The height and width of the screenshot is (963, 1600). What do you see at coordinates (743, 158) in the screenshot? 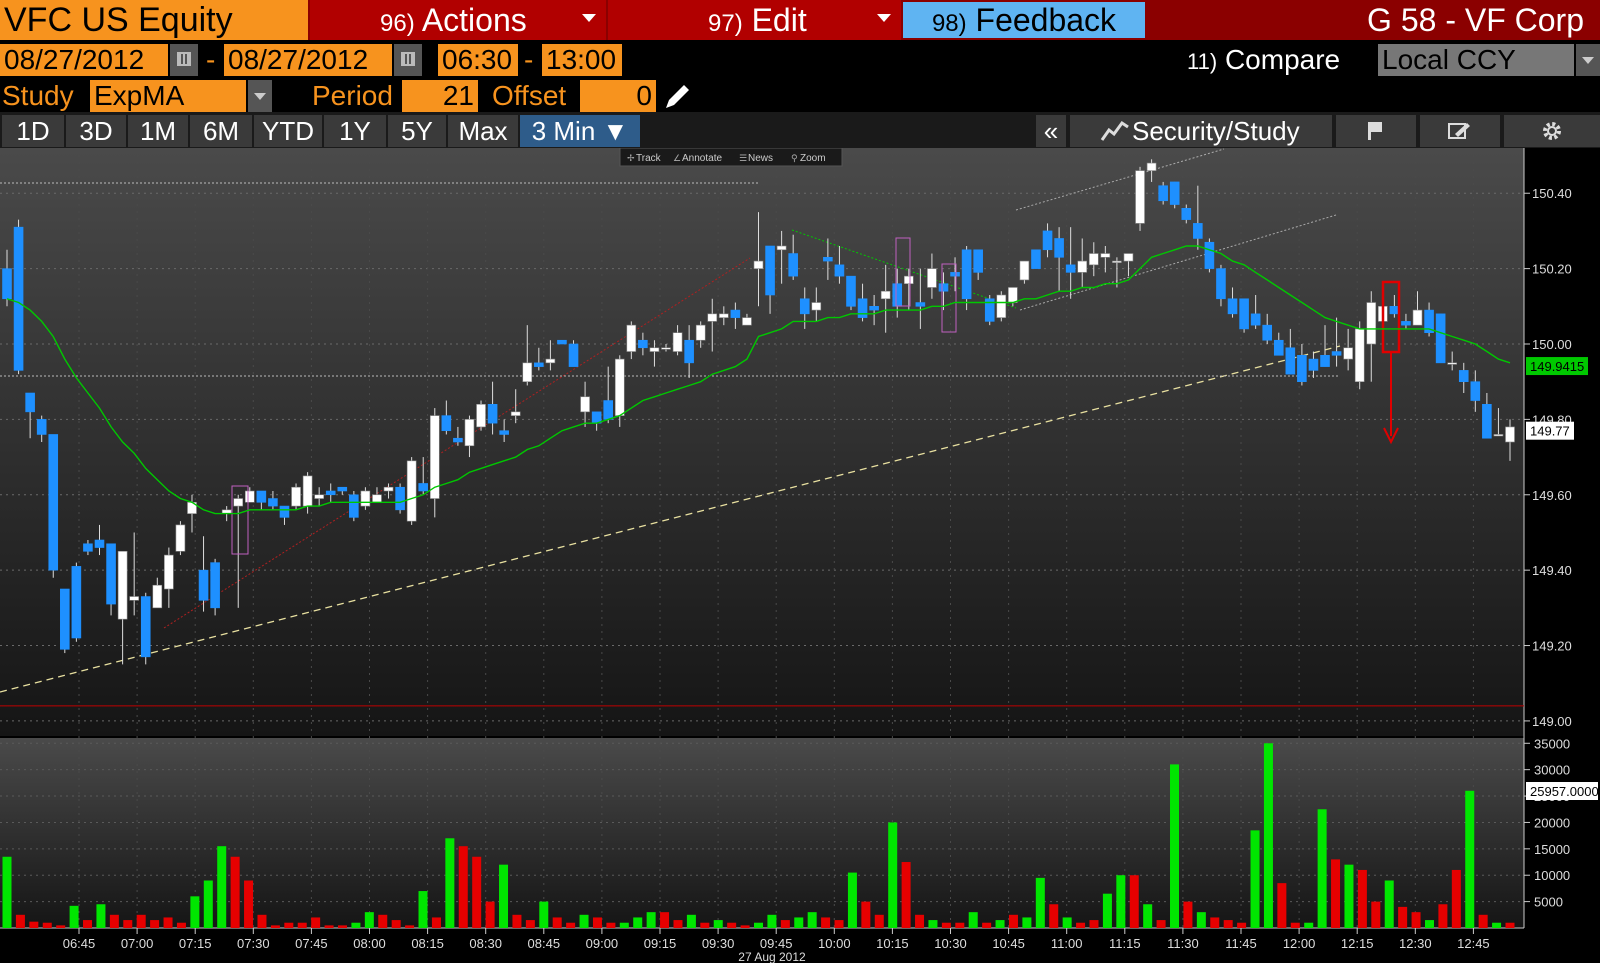
I see `toolbar-icon: ☰` at bounding box center [743, 158].